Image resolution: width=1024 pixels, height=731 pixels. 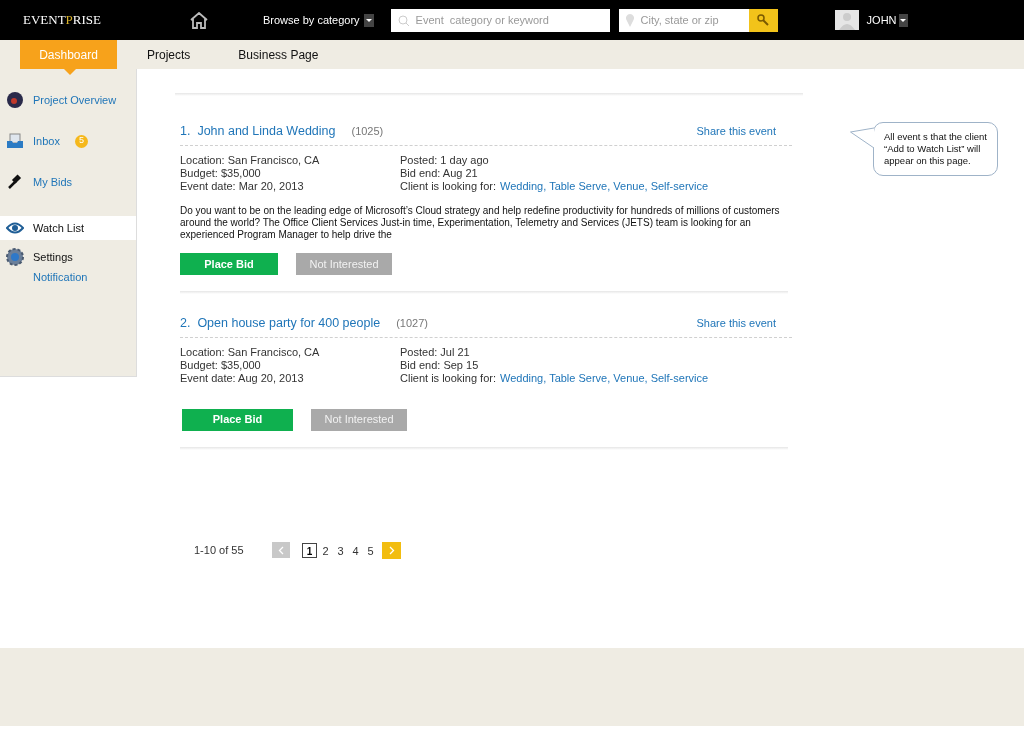 What do you see at coordinates (63, 20) in the screenshot?
I see `logo: EVENTPRISE` at bounding box center [63, 20].